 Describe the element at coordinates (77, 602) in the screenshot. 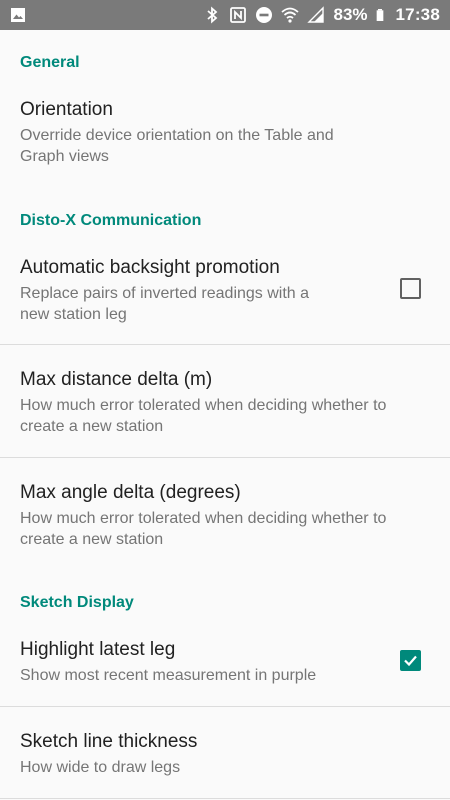

I see `section-header-sketch: Sketch Display` at that location.